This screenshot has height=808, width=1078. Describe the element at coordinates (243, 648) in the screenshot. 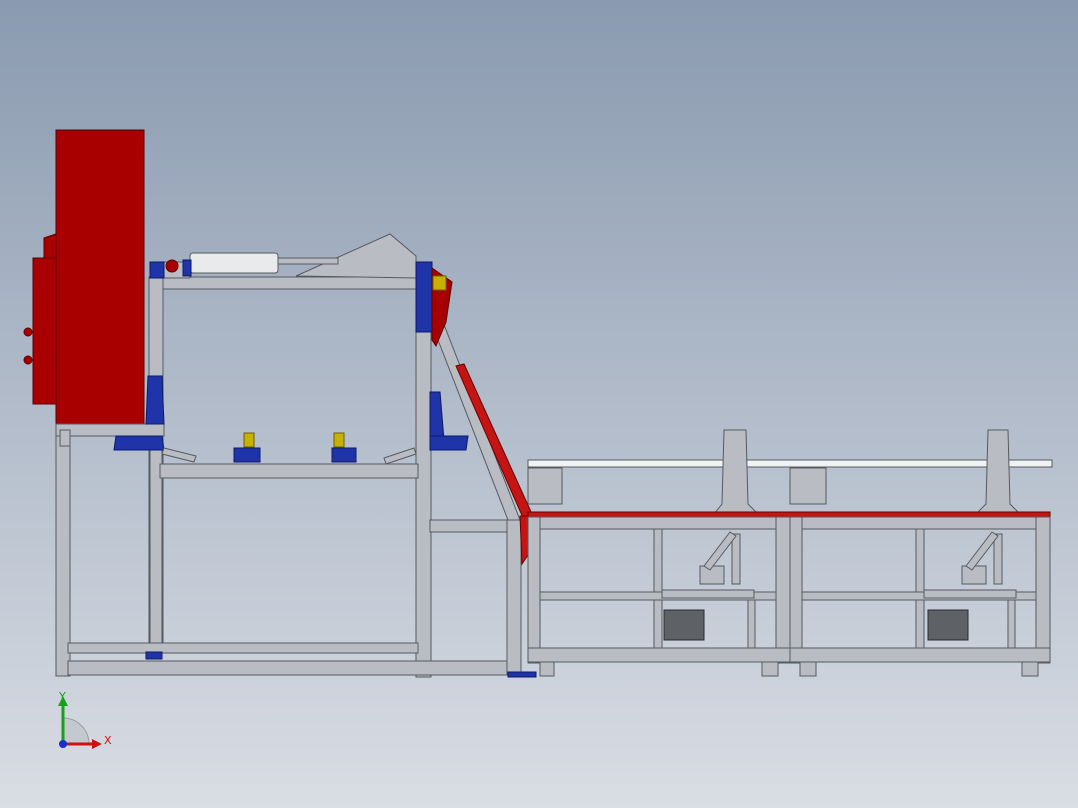

I see `frame-bottom-rail-upper` at that location.